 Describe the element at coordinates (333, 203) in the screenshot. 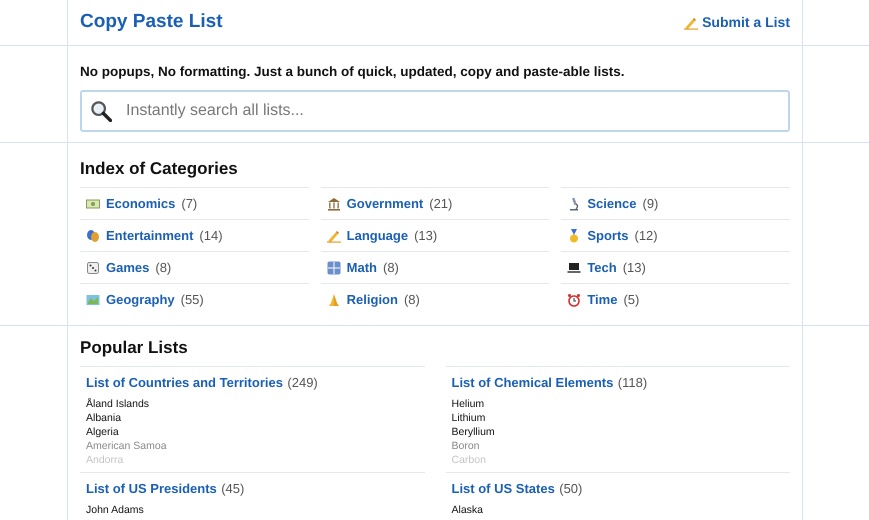

I see `building-icon` at that location.